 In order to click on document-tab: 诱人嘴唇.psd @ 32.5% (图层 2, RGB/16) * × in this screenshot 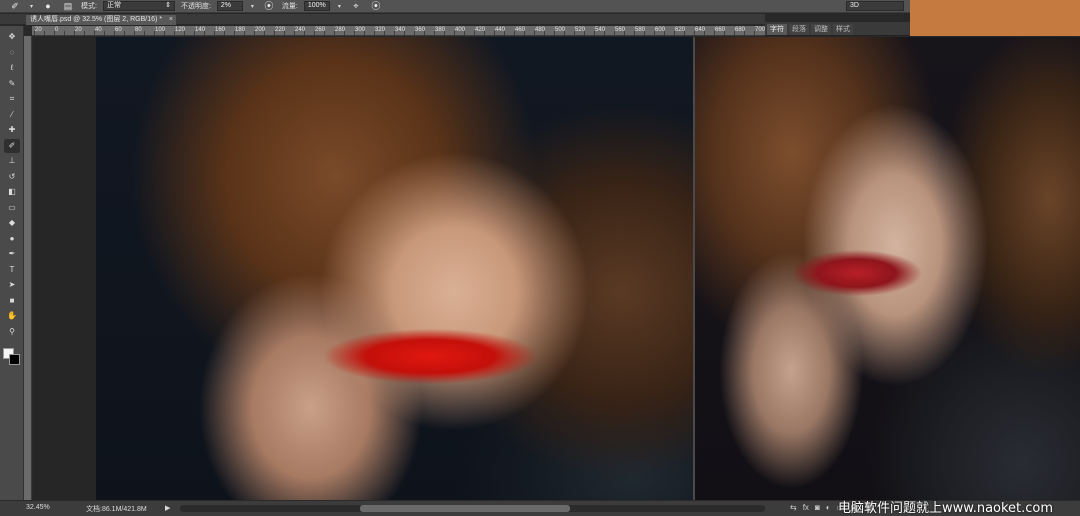, I will do `click(101, 20)`.